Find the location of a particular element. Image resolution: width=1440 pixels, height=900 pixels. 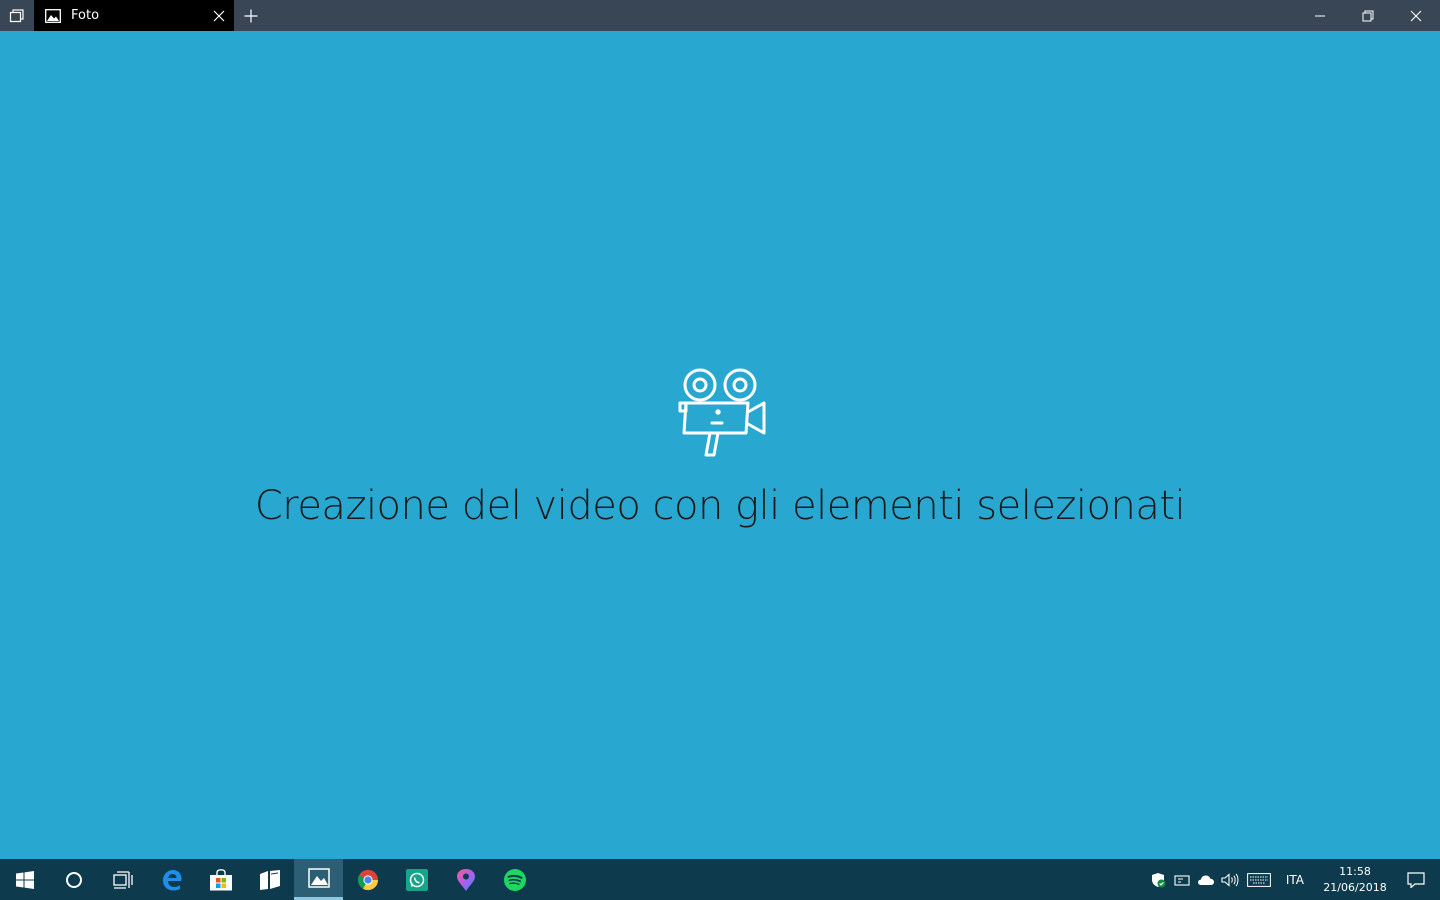

speaker-icon is located at coordinates (1230, 879).